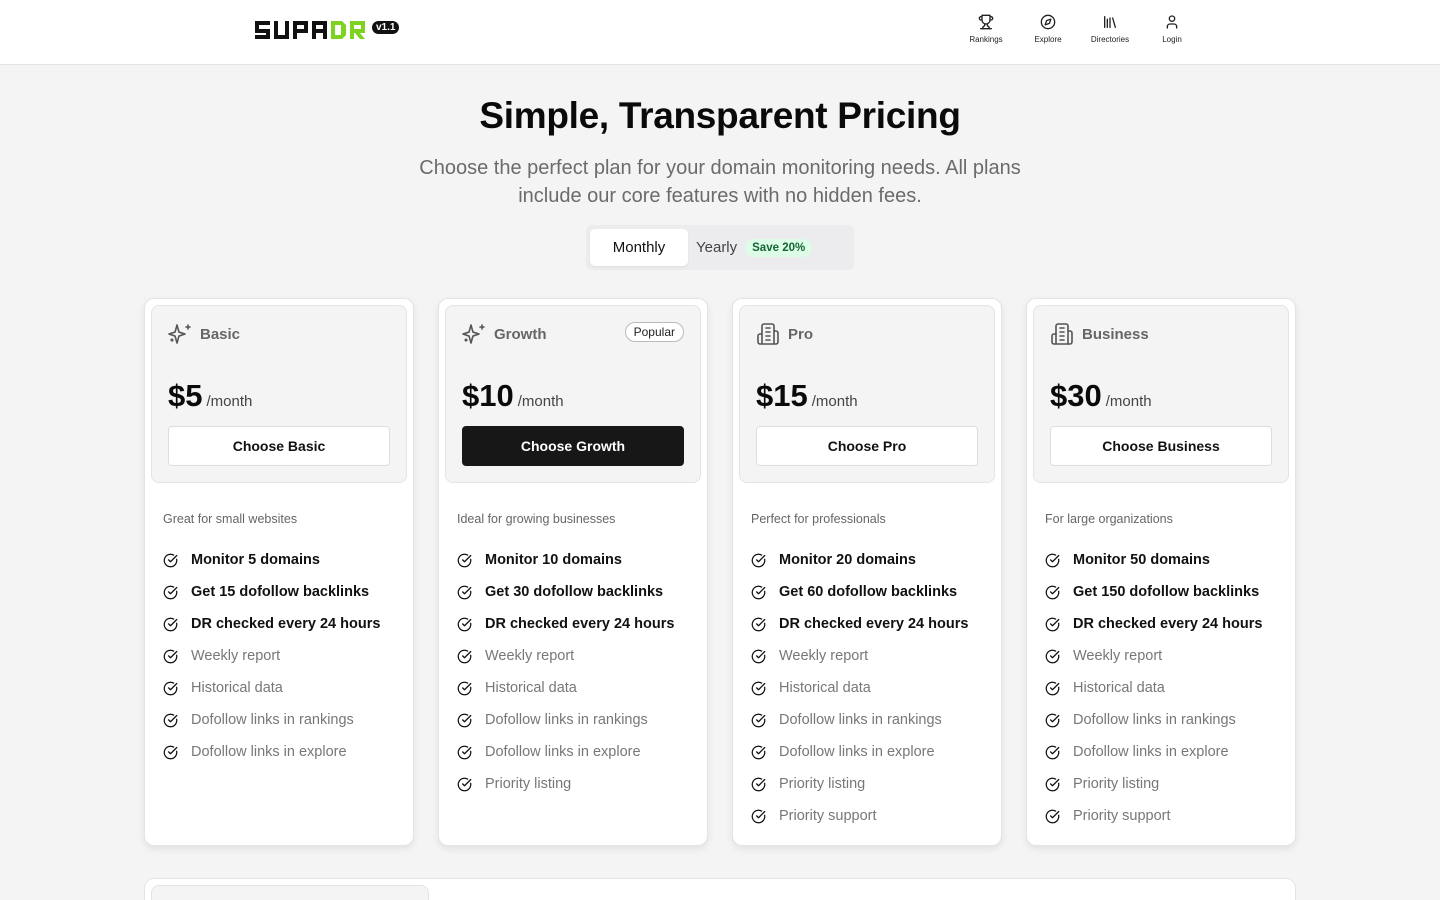  I want to click on version-badge: v1.1, so click(386, 27).